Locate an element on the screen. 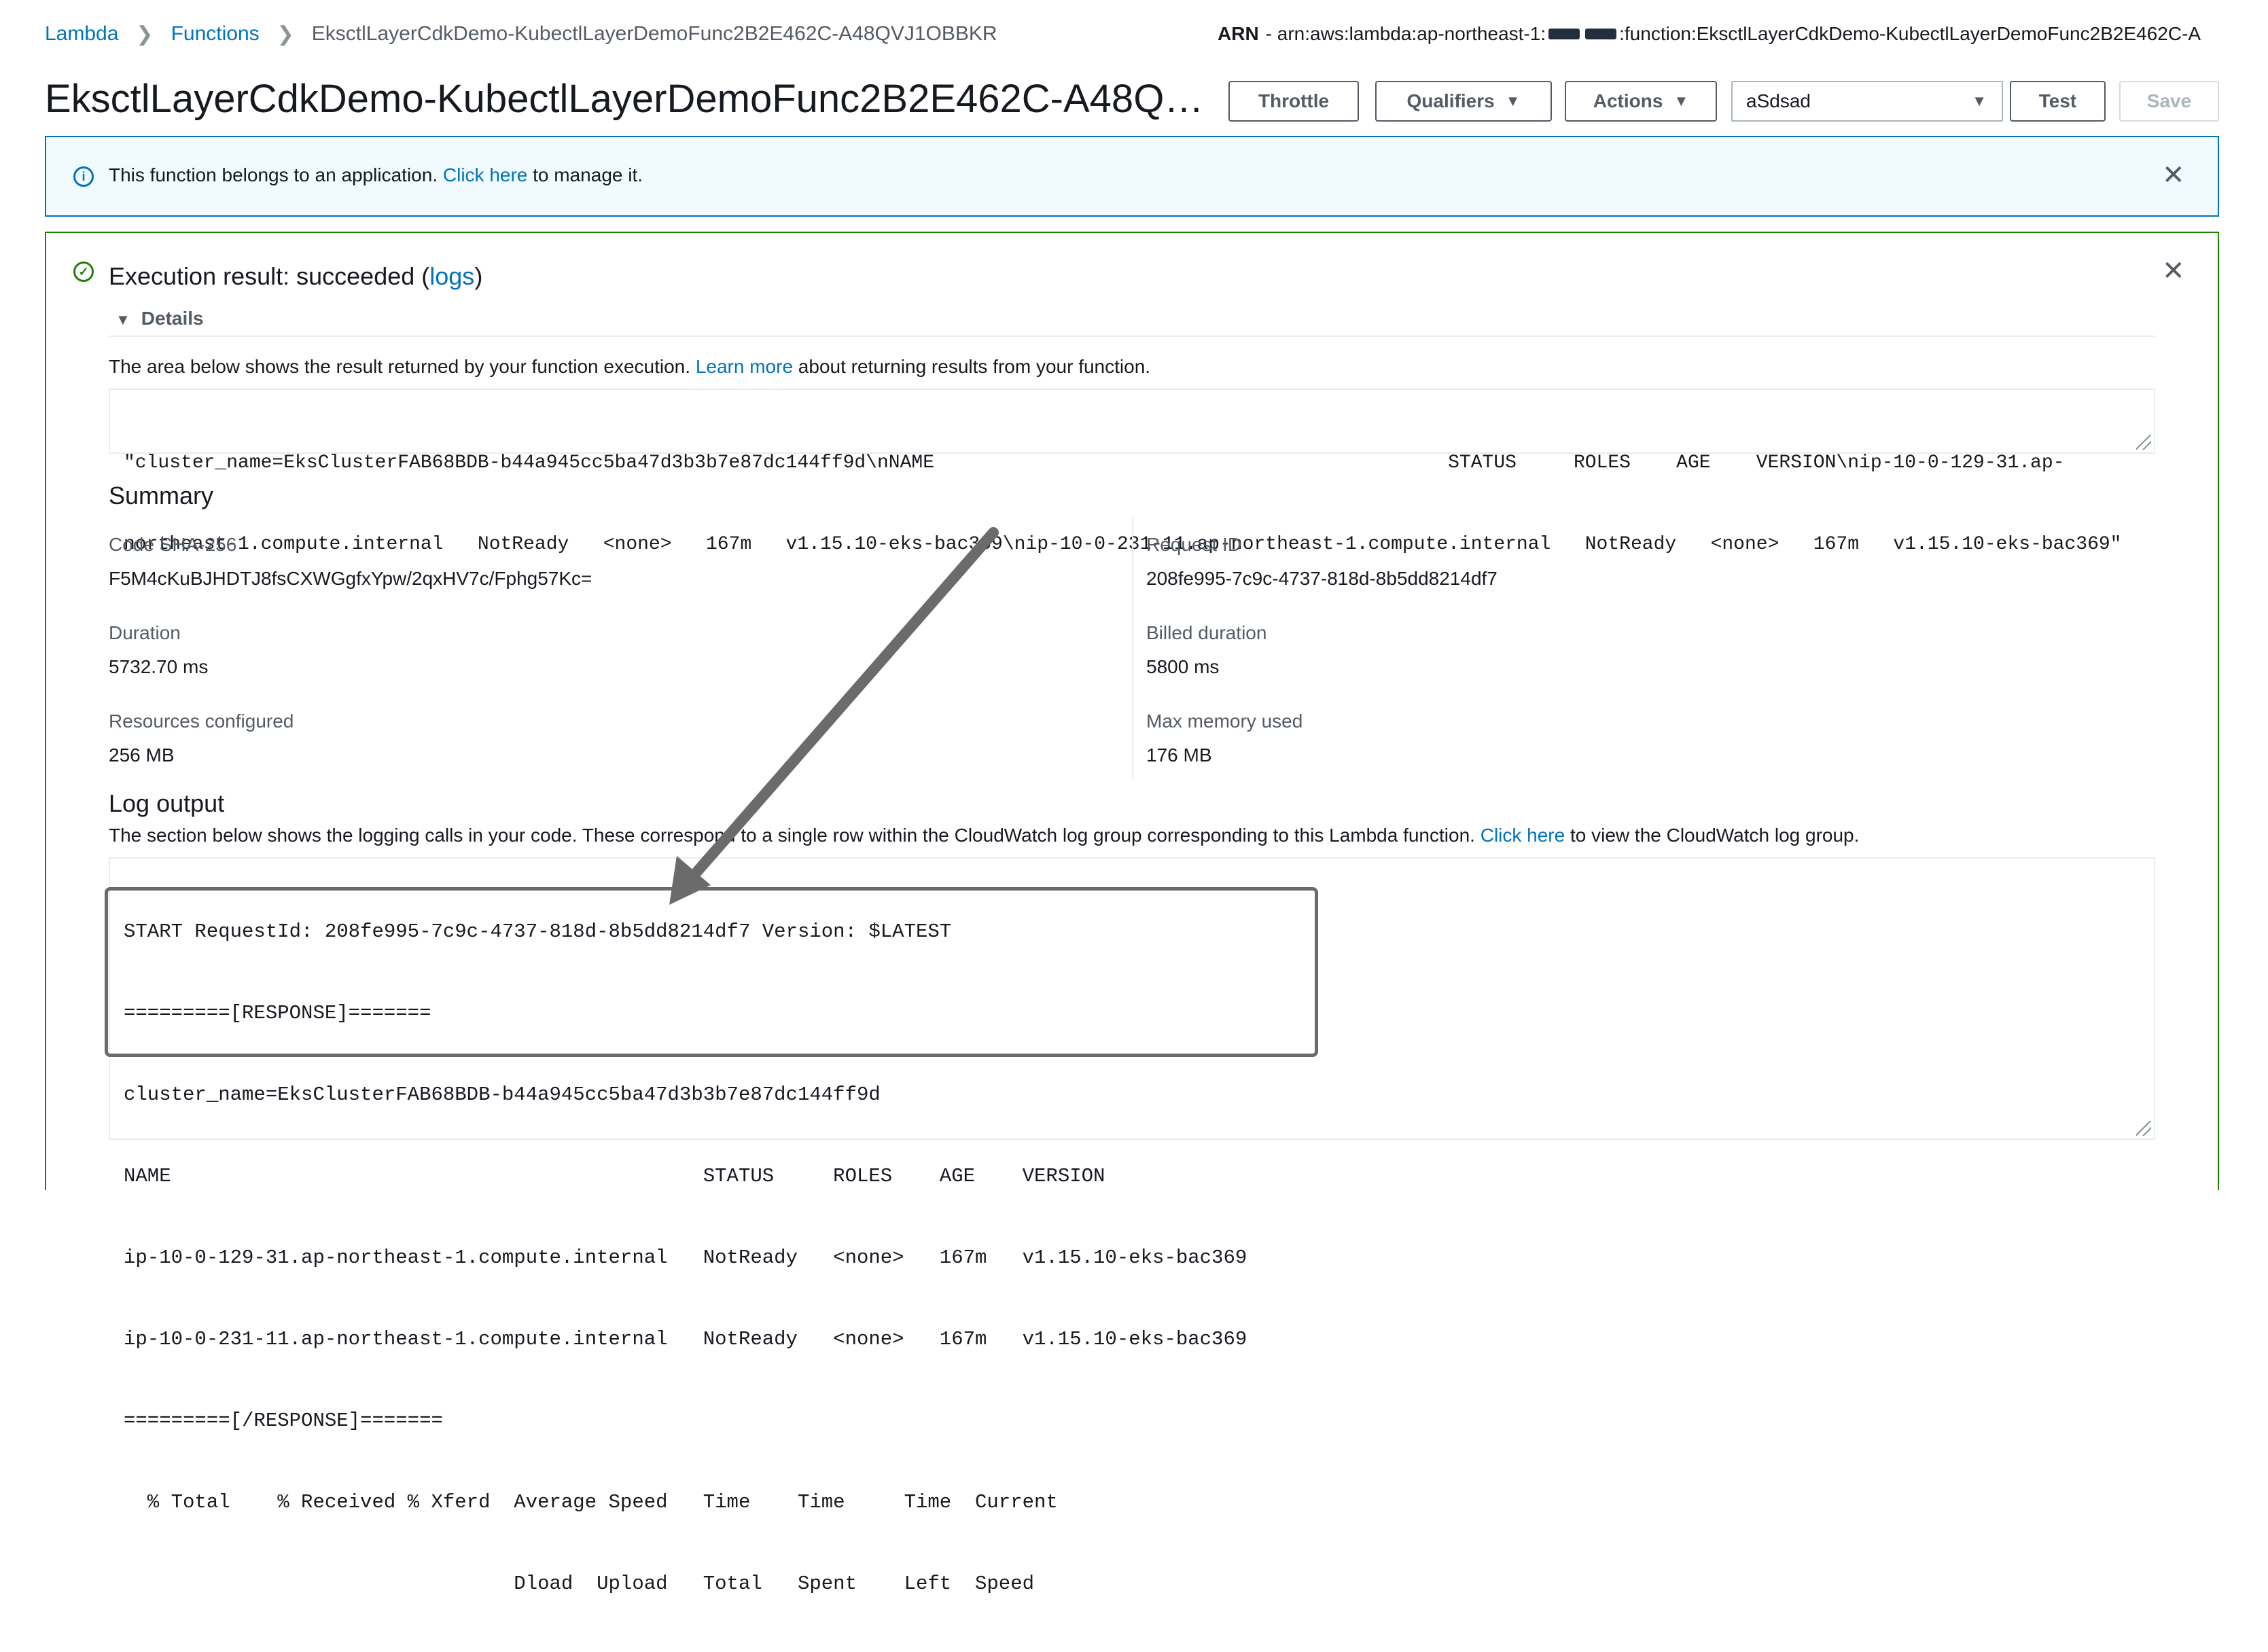 This screenshot has width=2268, height=1652. duration-value: 5732.70 ms is located at coordinates (159, 666).